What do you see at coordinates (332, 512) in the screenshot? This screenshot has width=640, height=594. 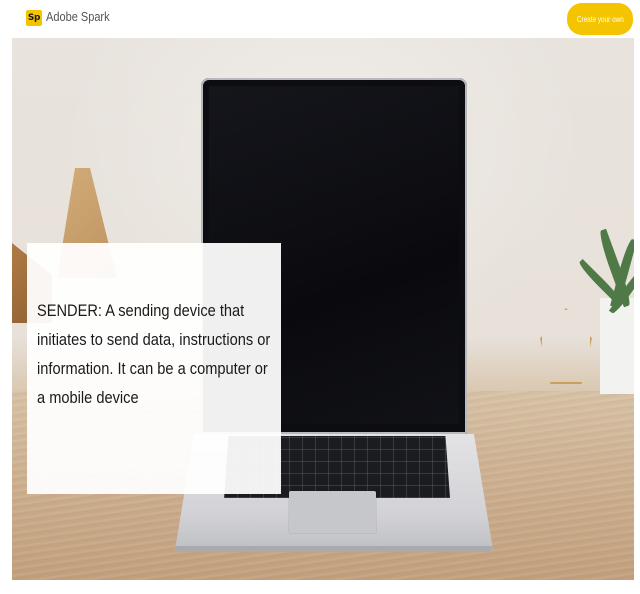 I see `laptop-trackpad` at bounding box center [332, 512].